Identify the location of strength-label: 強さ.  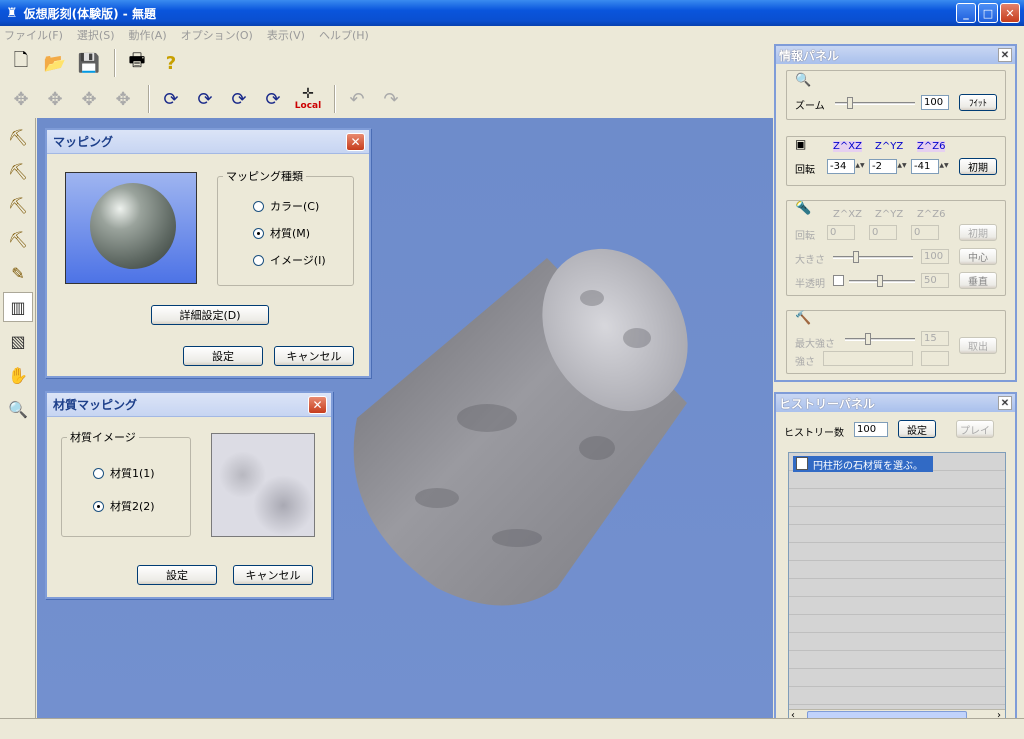
(805, 362).